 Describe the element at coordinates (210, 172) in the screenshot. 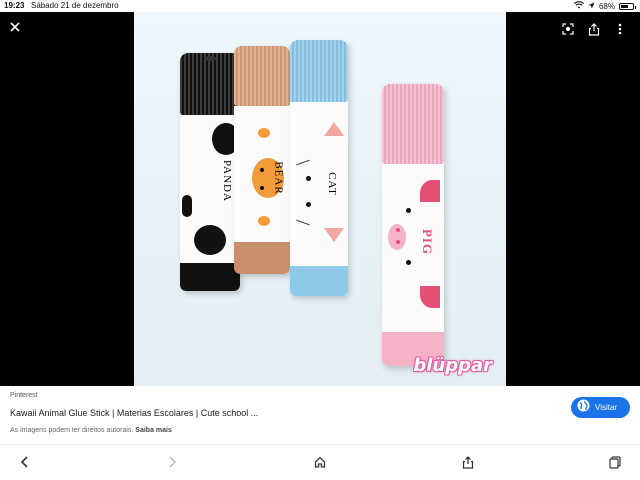

I see `panda-glue-stick: PANDA` at that location.